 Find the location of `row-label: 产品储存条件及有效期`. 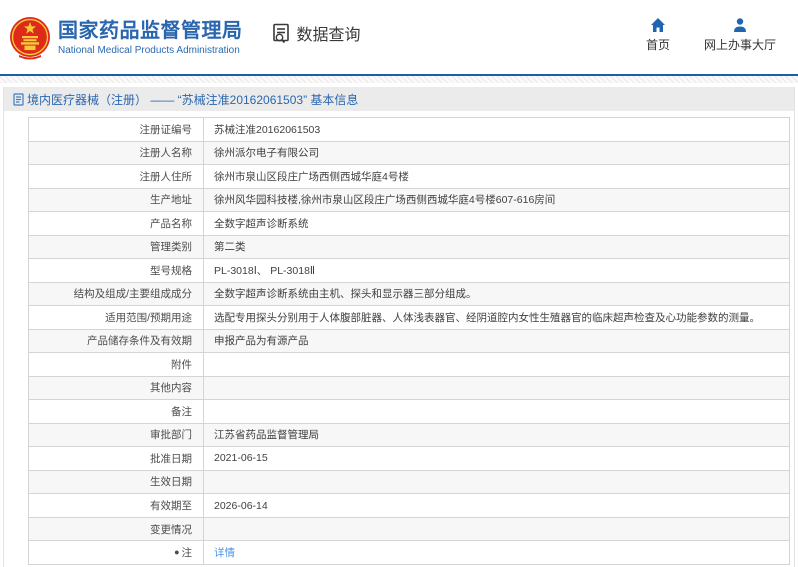

row-label: 产品储存条件及有效期 is located at coordinates (116, 341).